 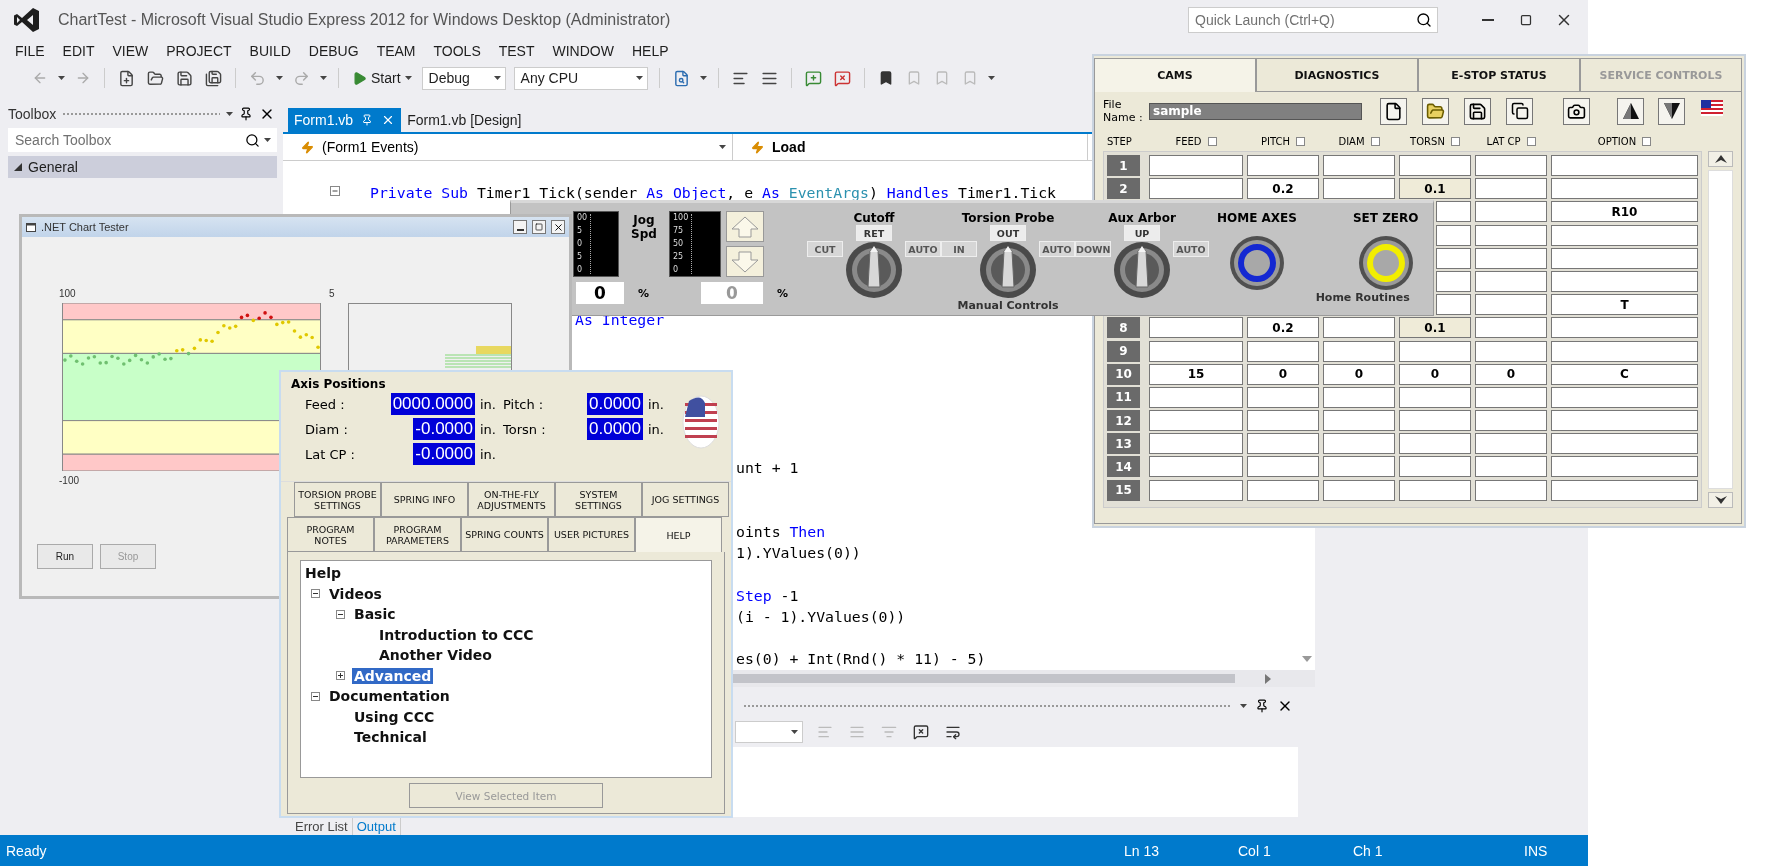 What do you see at coordinates (323, 573) in the screenshot?
I see `tree-item: Help` at bounding box center [323, 573].